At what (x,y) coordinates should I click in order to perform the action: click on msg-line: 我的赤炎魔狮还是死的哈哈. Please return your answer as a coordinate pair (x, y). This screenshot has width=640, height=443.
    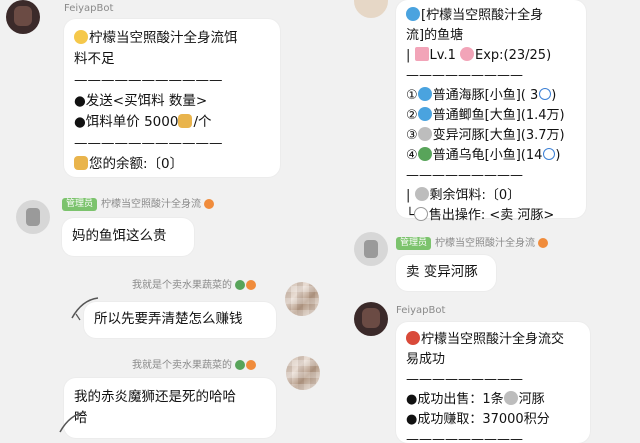
    Looking at the image, I should click on (155, 397).